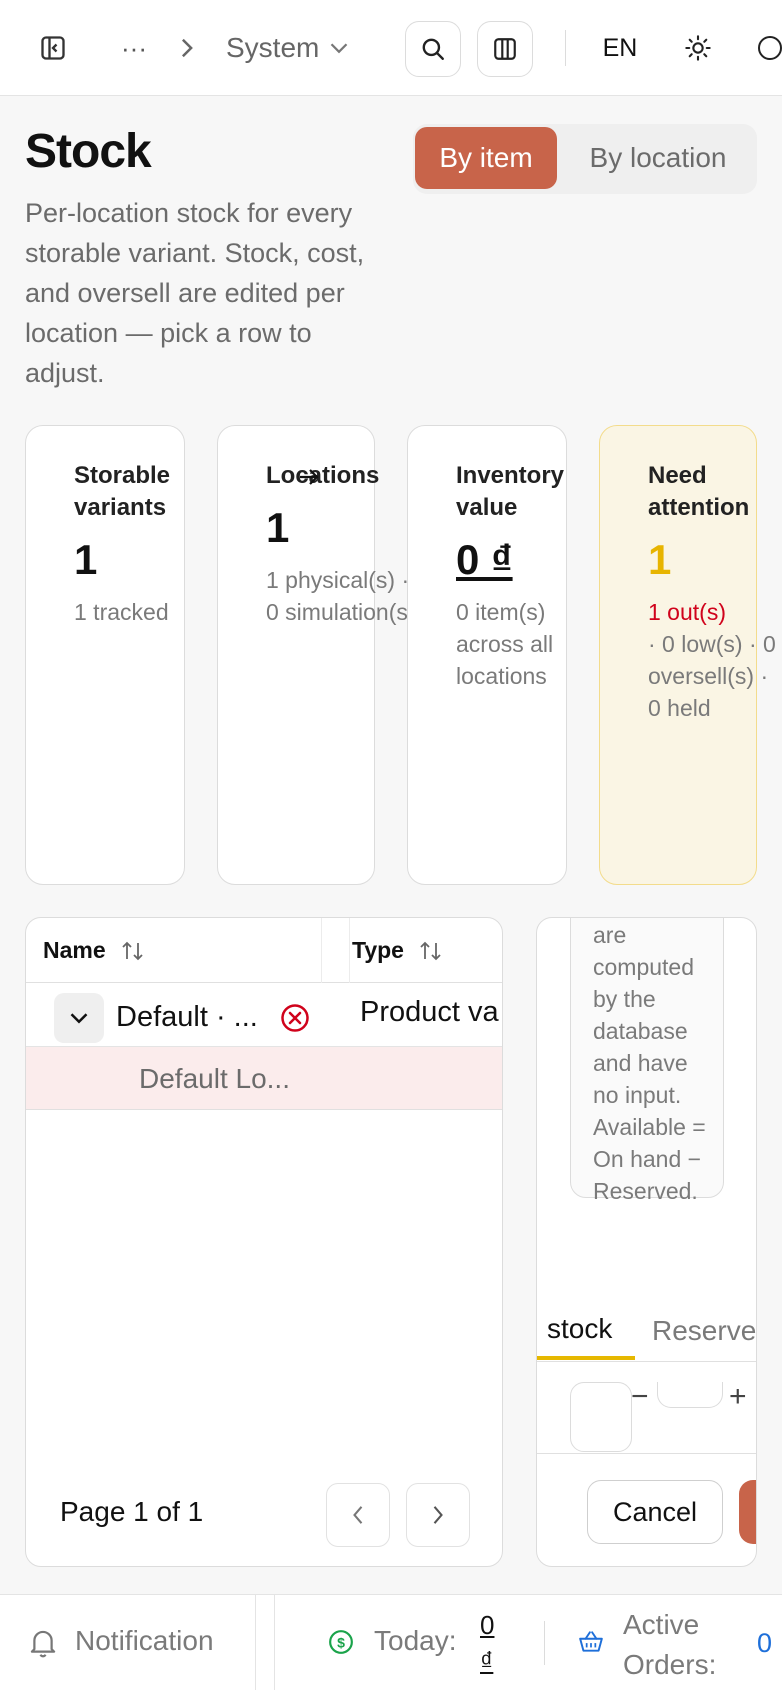 The width and height of the screenshot is (782, 1690). I want to click on card-label: Storable variants, so click(122, 491).